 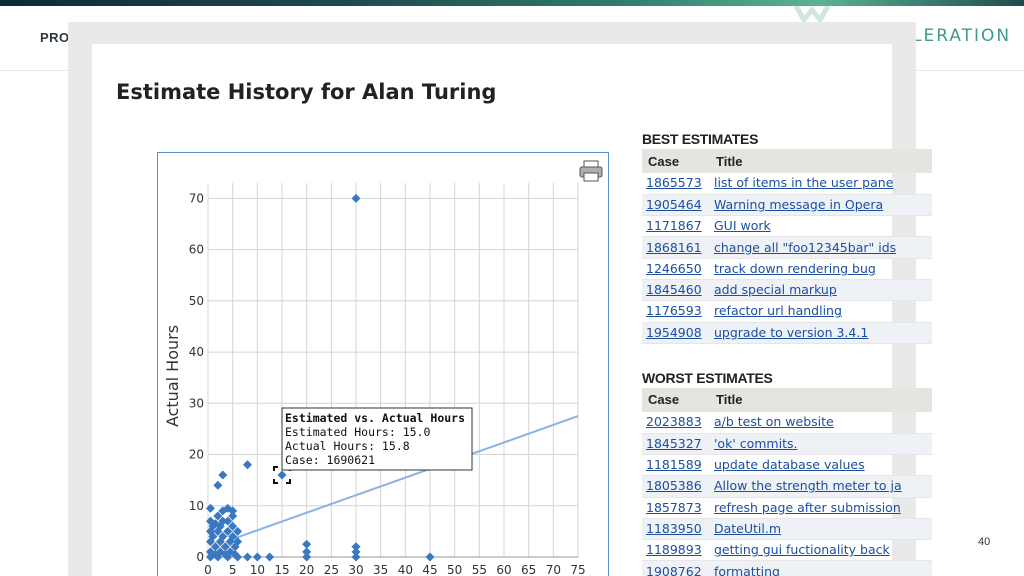 I want to click on title-link: getting gui fuctionality back, so click(x=802, y=549).